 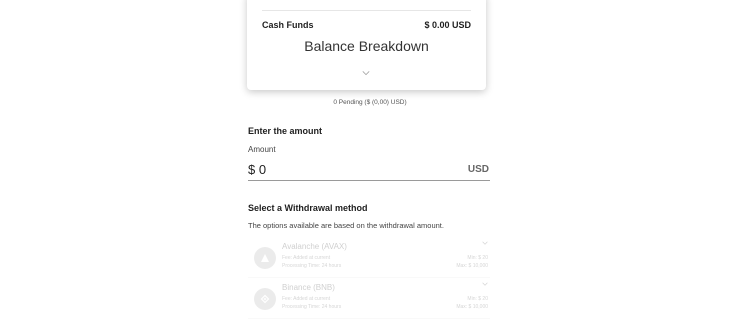 What do you see at coordinates (262, 169) in the screenshot?
I see `amount-number: 0` at bounding box center [262, 169].